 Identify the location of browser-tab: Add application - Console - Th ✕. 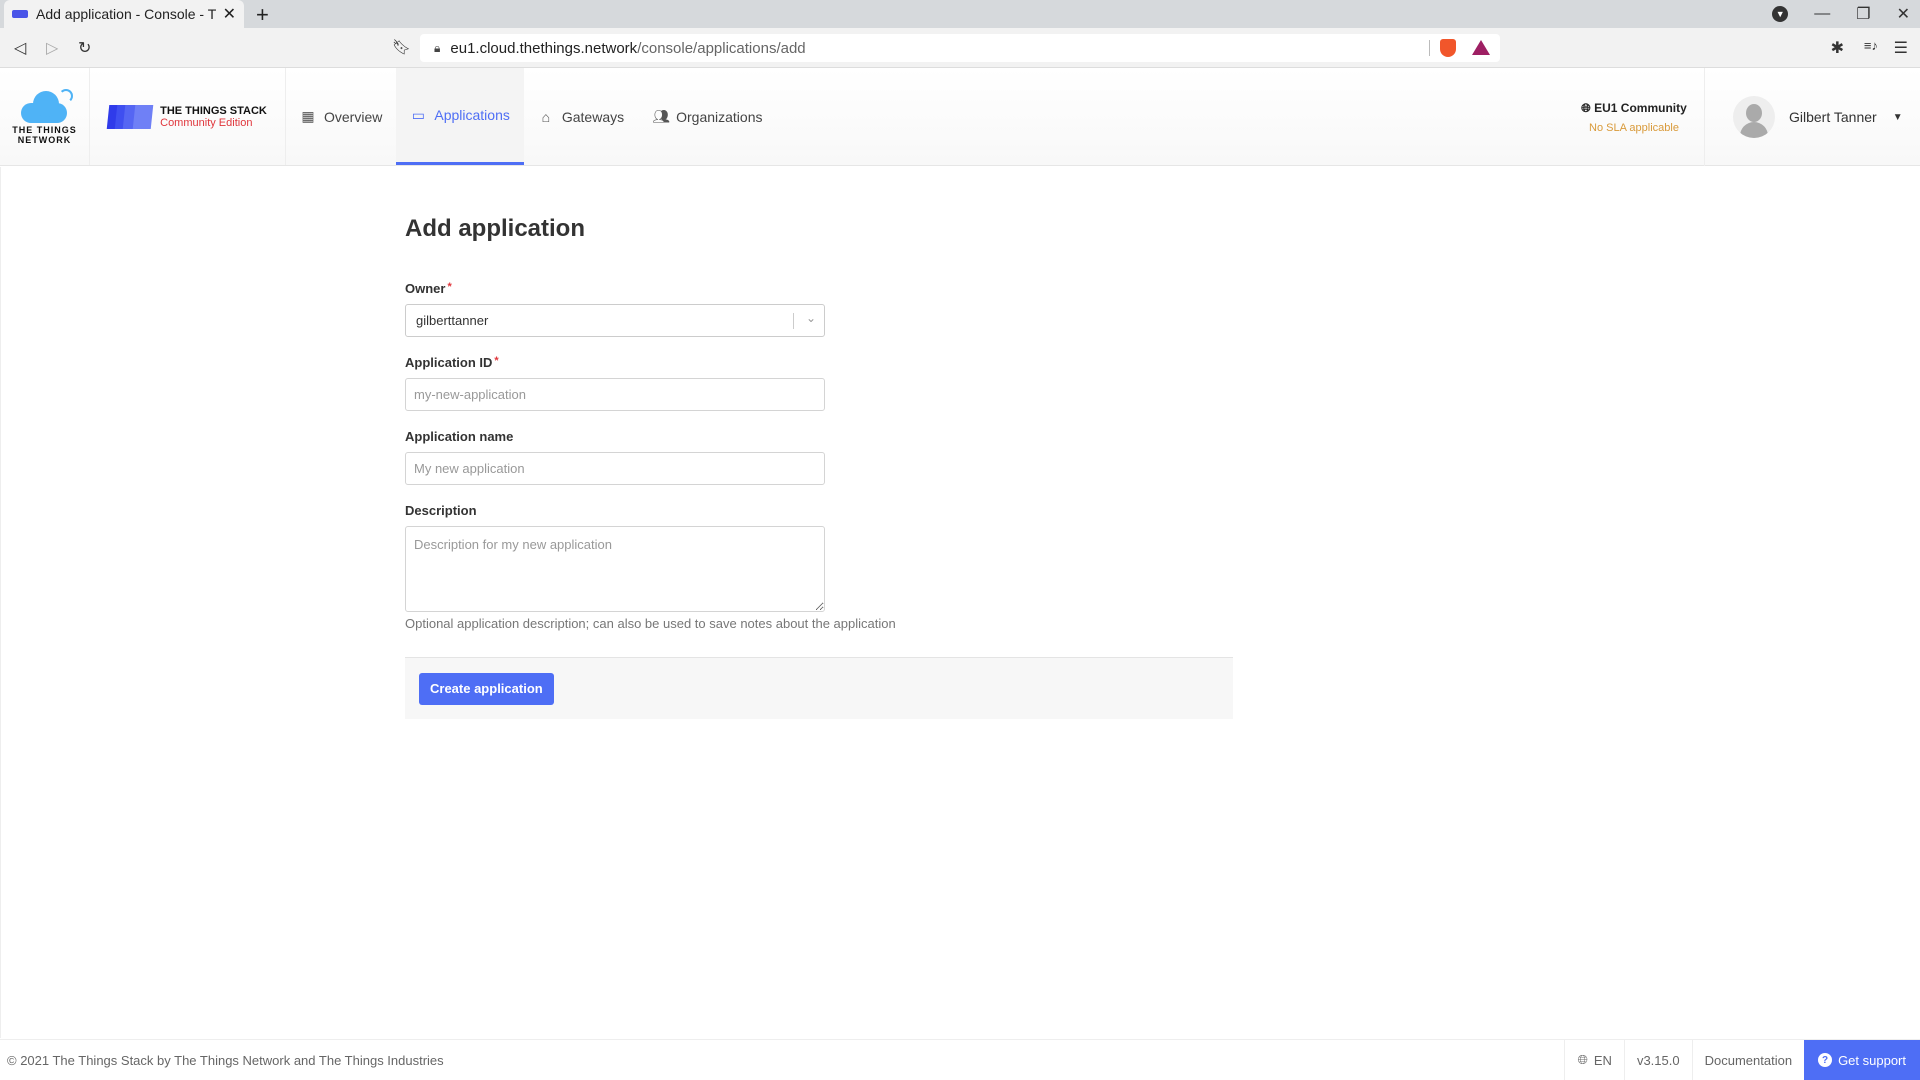
(124, 14).